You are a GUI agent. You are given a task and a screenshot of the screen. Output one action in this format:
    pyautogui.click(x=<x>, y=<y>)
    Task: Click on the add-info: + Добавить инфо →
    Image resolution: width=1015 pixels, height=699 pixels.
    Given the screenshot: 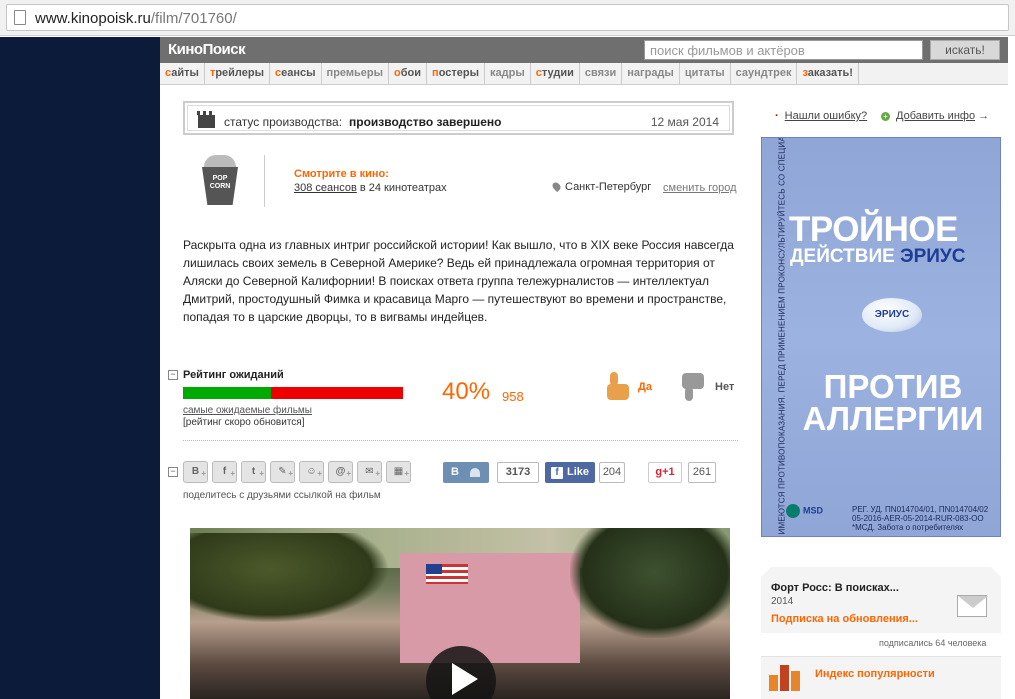 What is the action you would take?
    pyautogui.click(x=935, y=116)
    